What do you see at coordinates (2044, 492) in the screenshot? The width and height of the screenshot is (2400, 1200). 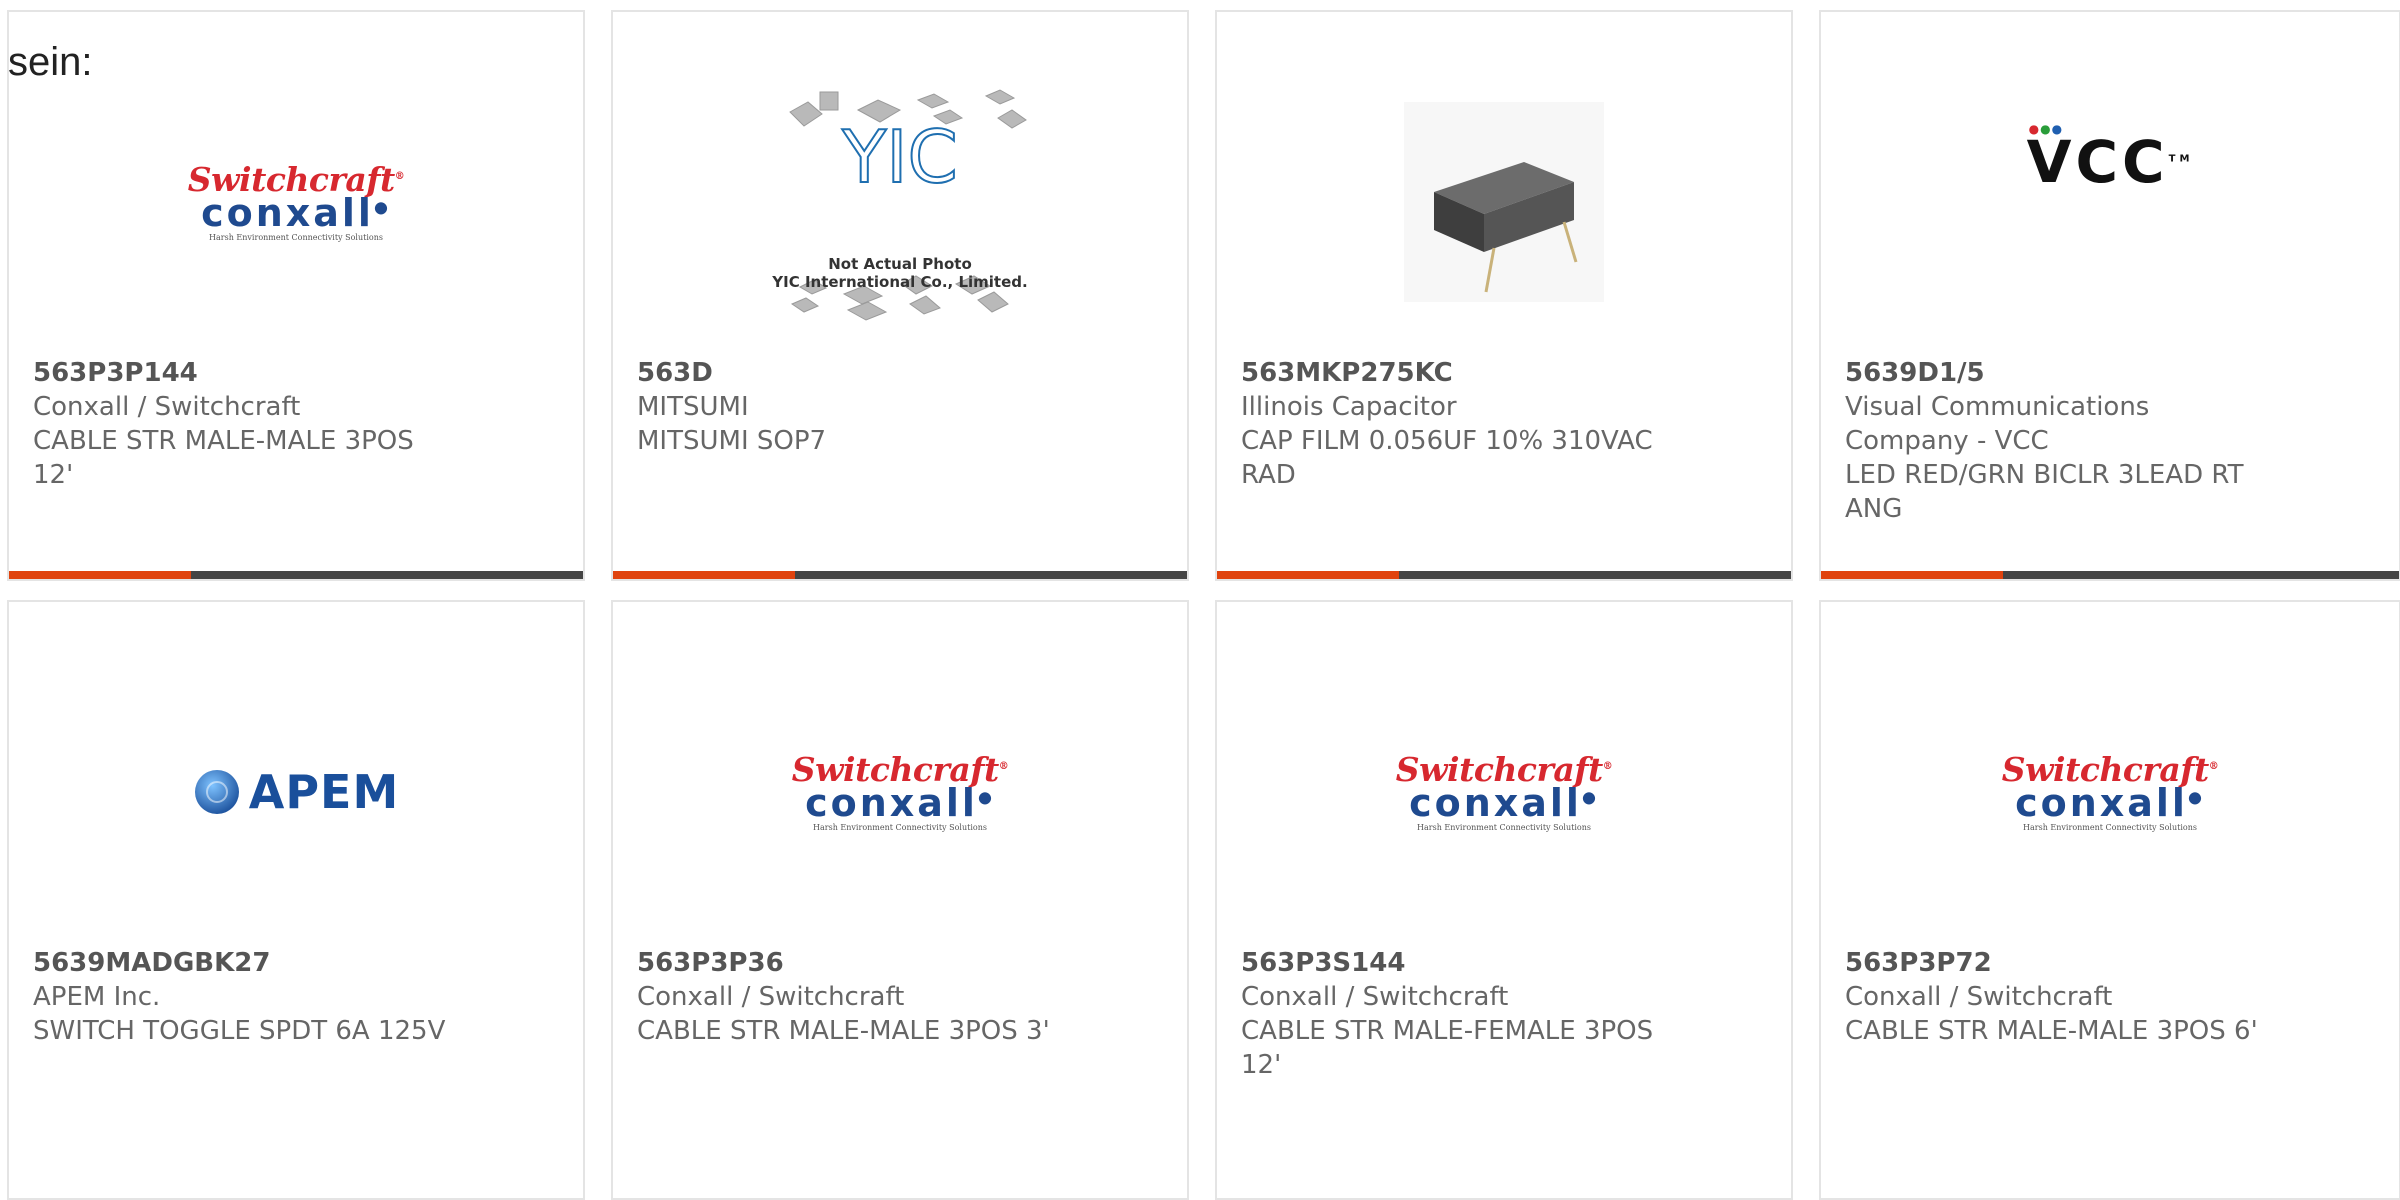 I see `description: LED RED/GRN BICLR 3LEAD RT ANG` at bounding box center [2044, 492].